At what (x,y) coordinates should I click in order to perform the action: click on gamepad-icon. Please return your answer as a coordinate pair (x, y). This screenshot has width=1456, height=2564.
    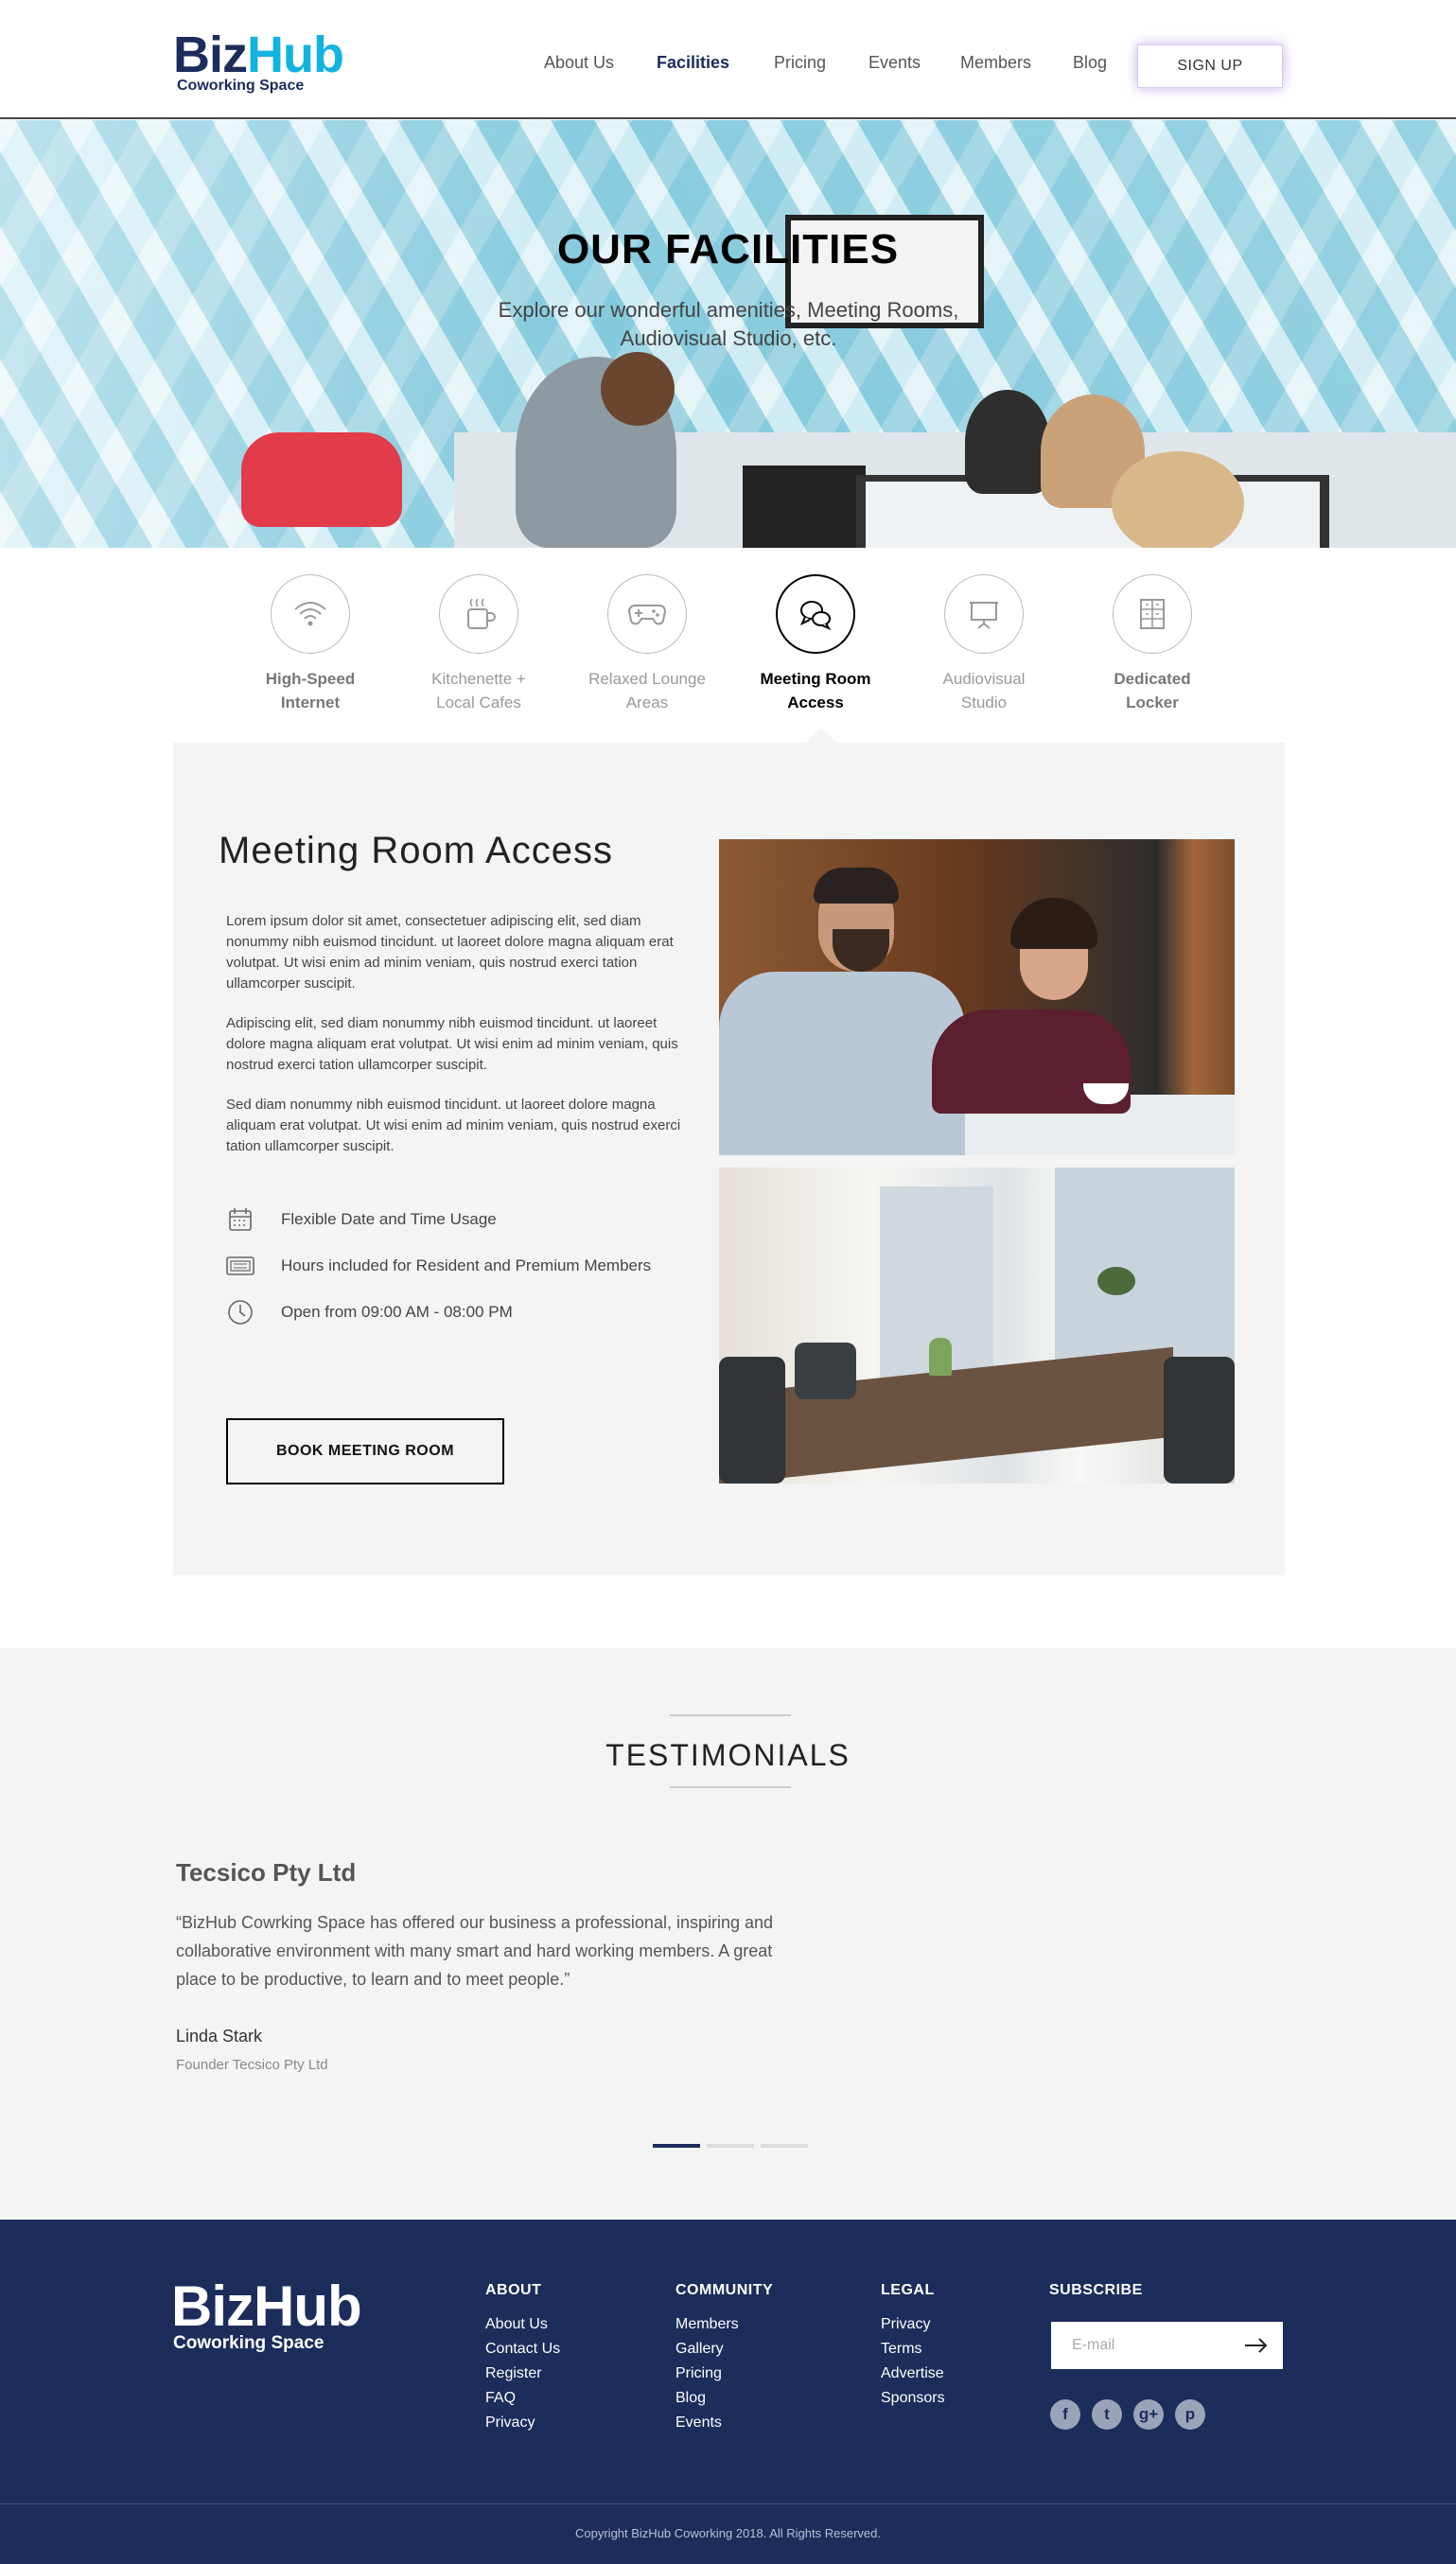
    Looking at the image, I should click on (647, 614).